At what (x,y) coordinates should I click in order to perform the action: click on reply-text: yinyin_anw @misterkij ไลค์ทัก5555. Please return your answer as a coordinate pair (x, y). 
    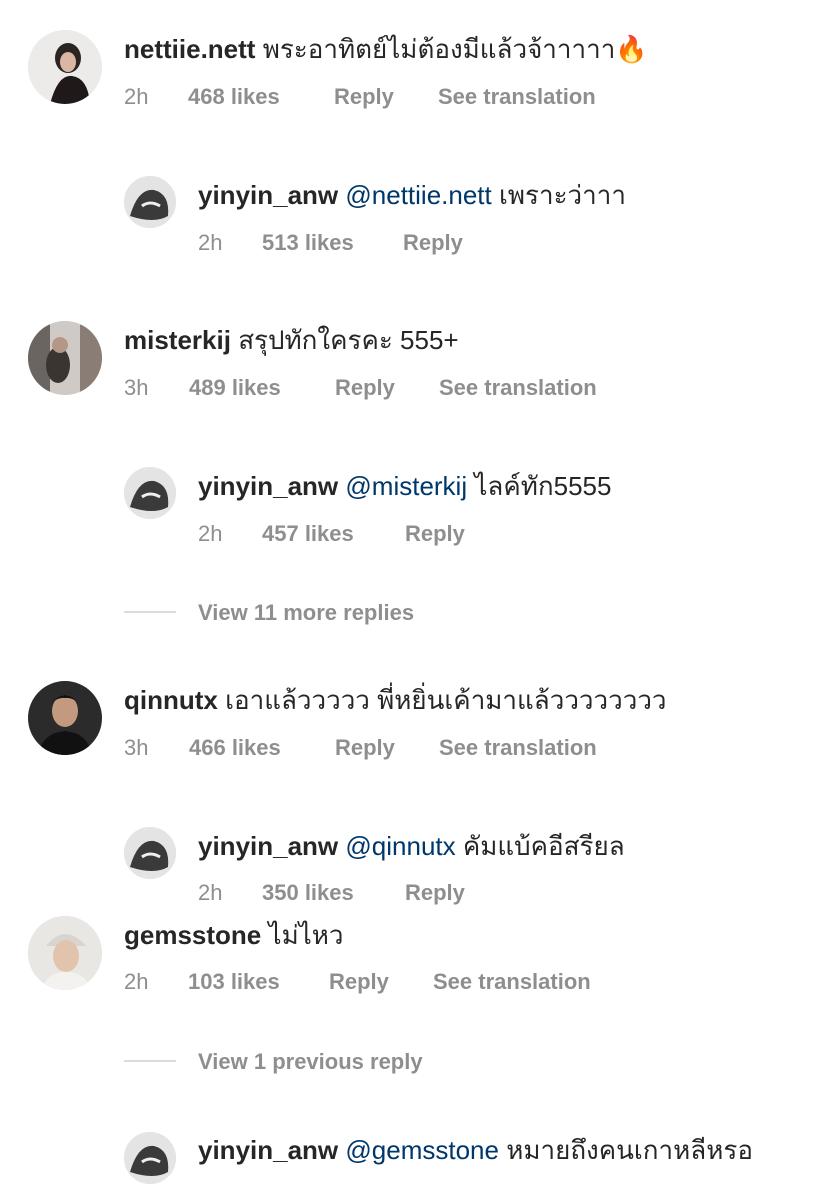
    Looking at the image, I should click on (404, 486).